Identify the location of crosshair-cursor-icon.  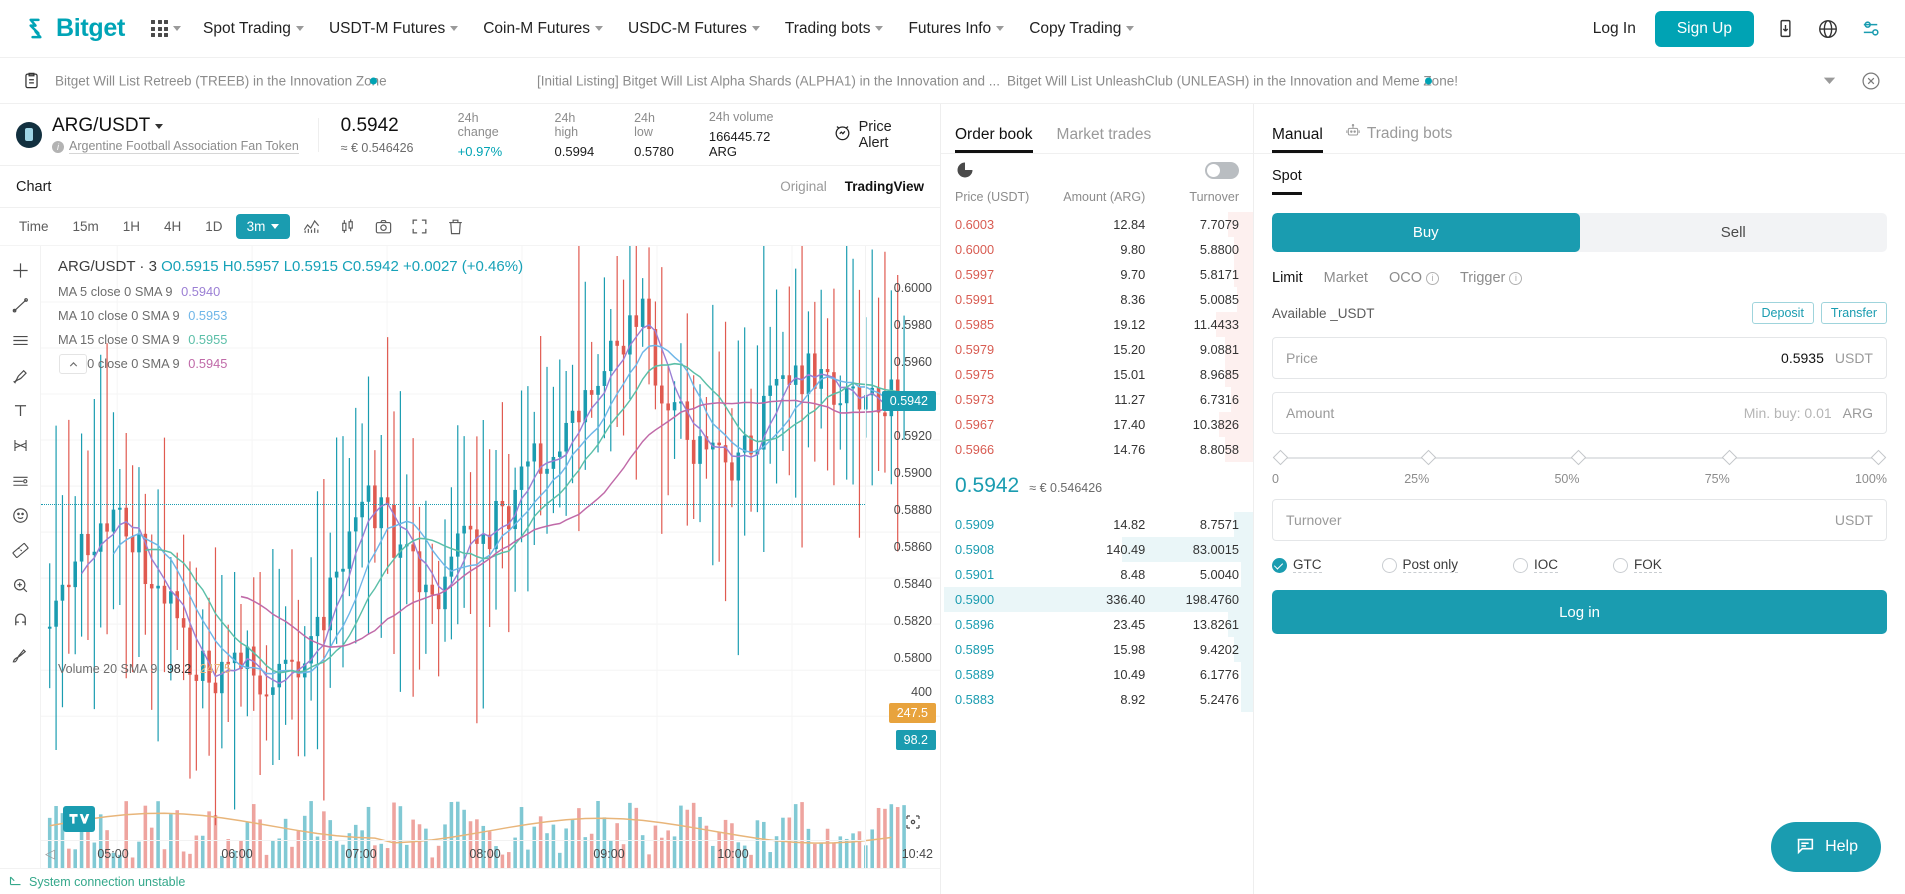
(20, 270).